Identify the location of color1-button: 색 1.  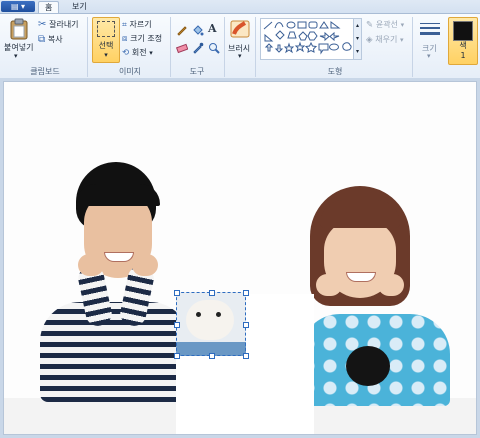
(463, 41).